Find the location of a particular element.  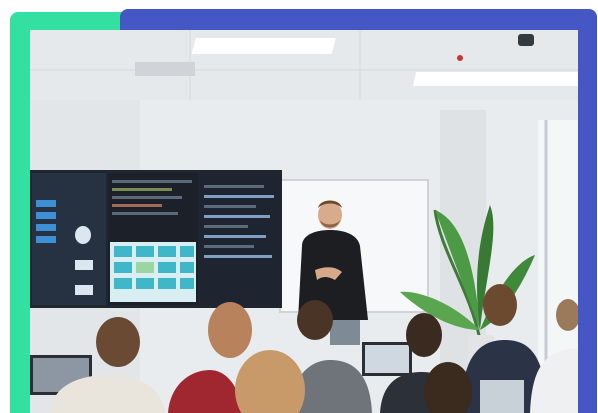

window is located at coordinates (558, 245).